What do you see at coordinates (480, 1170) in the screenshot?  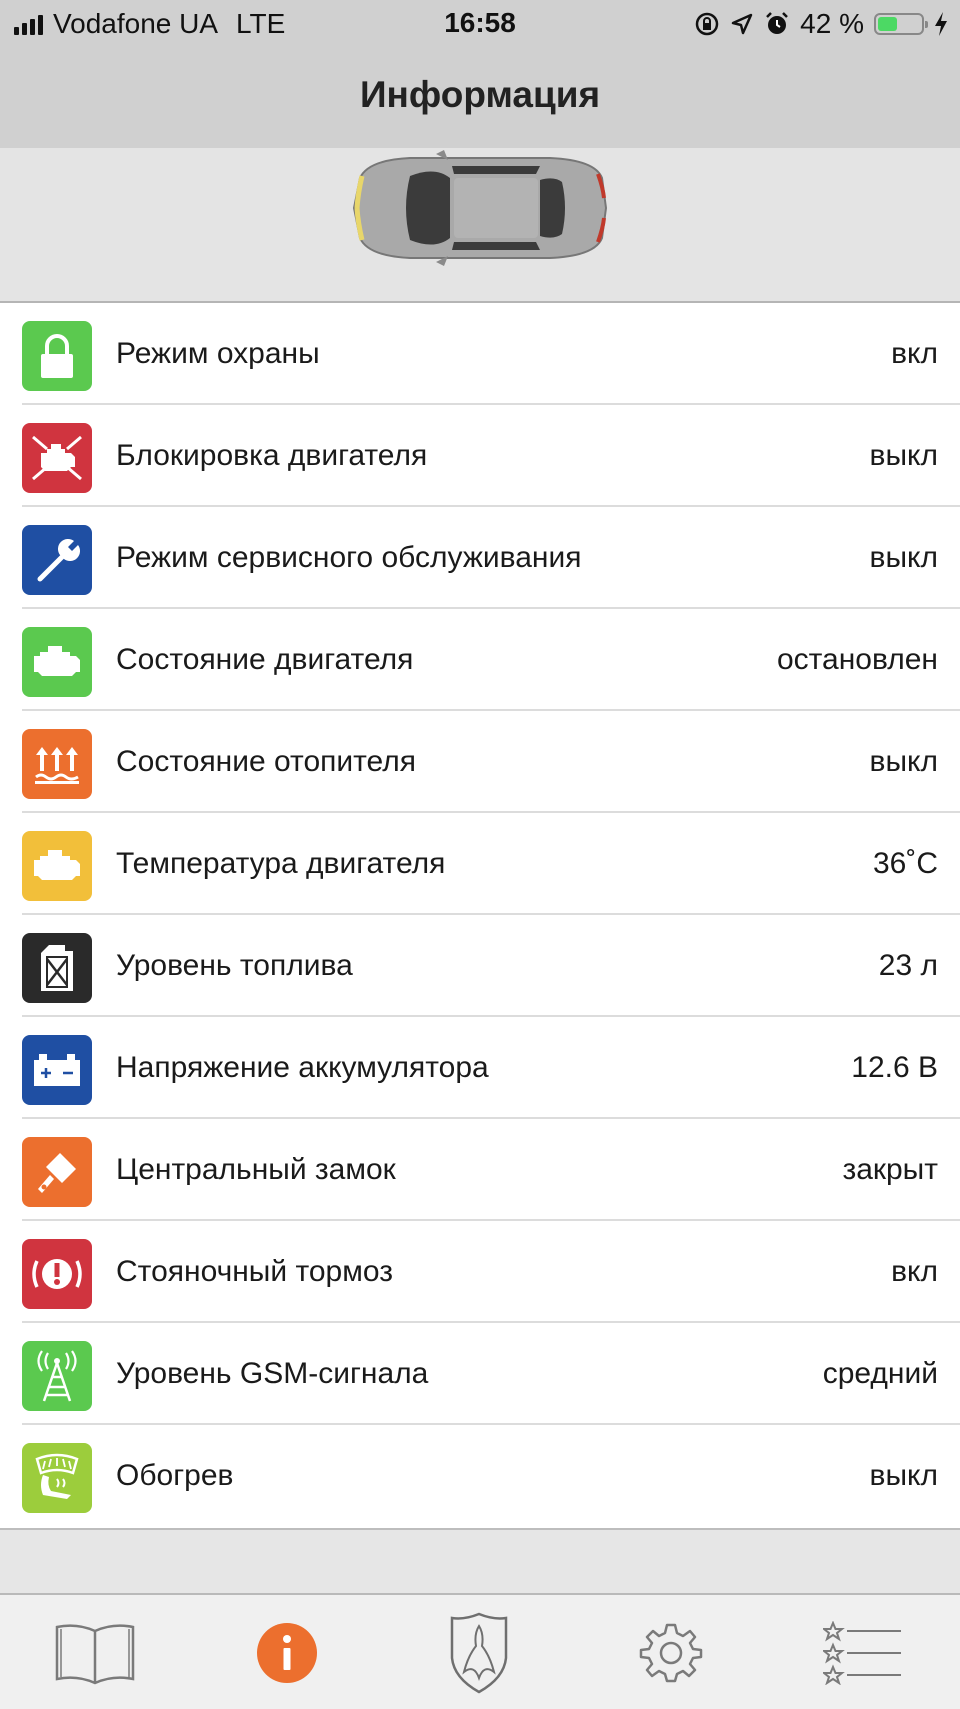 I see `list-item: Центральный замок закрыт` at bounding box center [480, 1170].